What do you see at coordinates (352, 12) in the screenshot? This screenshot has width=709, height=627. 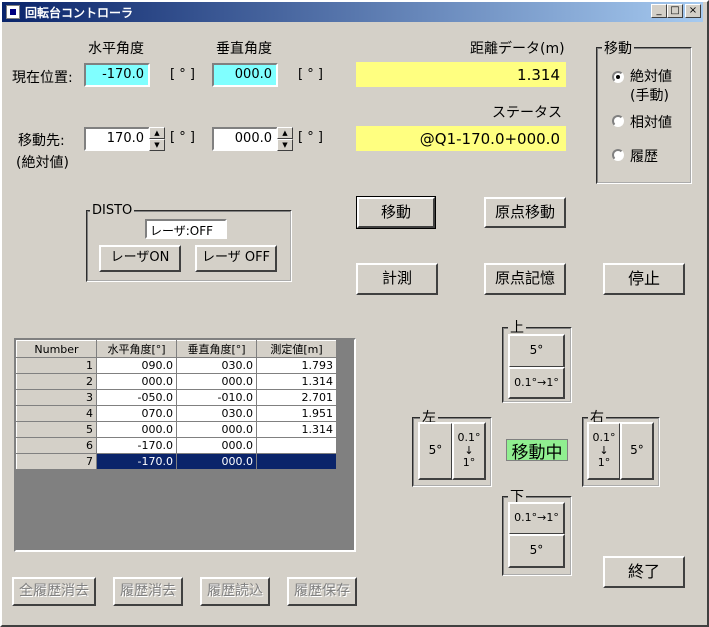 I see `title-bar: 回転台コントローラ` at bounding box center [352, 12].